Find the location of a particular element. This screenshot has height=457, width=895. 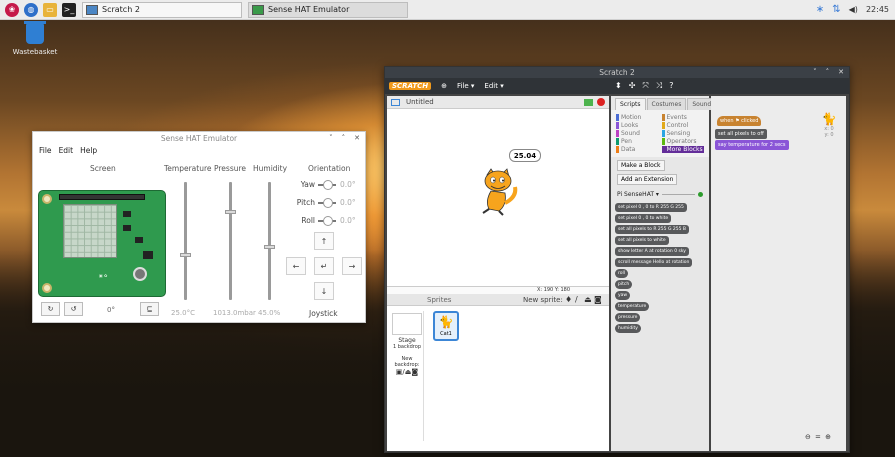

block-show-letter: show letter A at rotation 0 sky is located at coordinates (652, 251).